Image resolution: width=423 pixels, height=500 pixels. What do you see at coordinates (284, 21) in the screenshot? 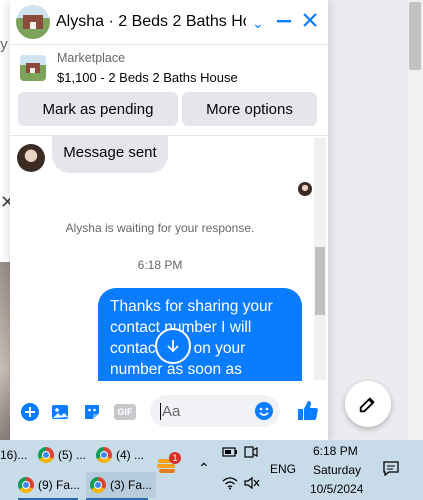
I see `minimize-icon` at bounding box center [284, 21].